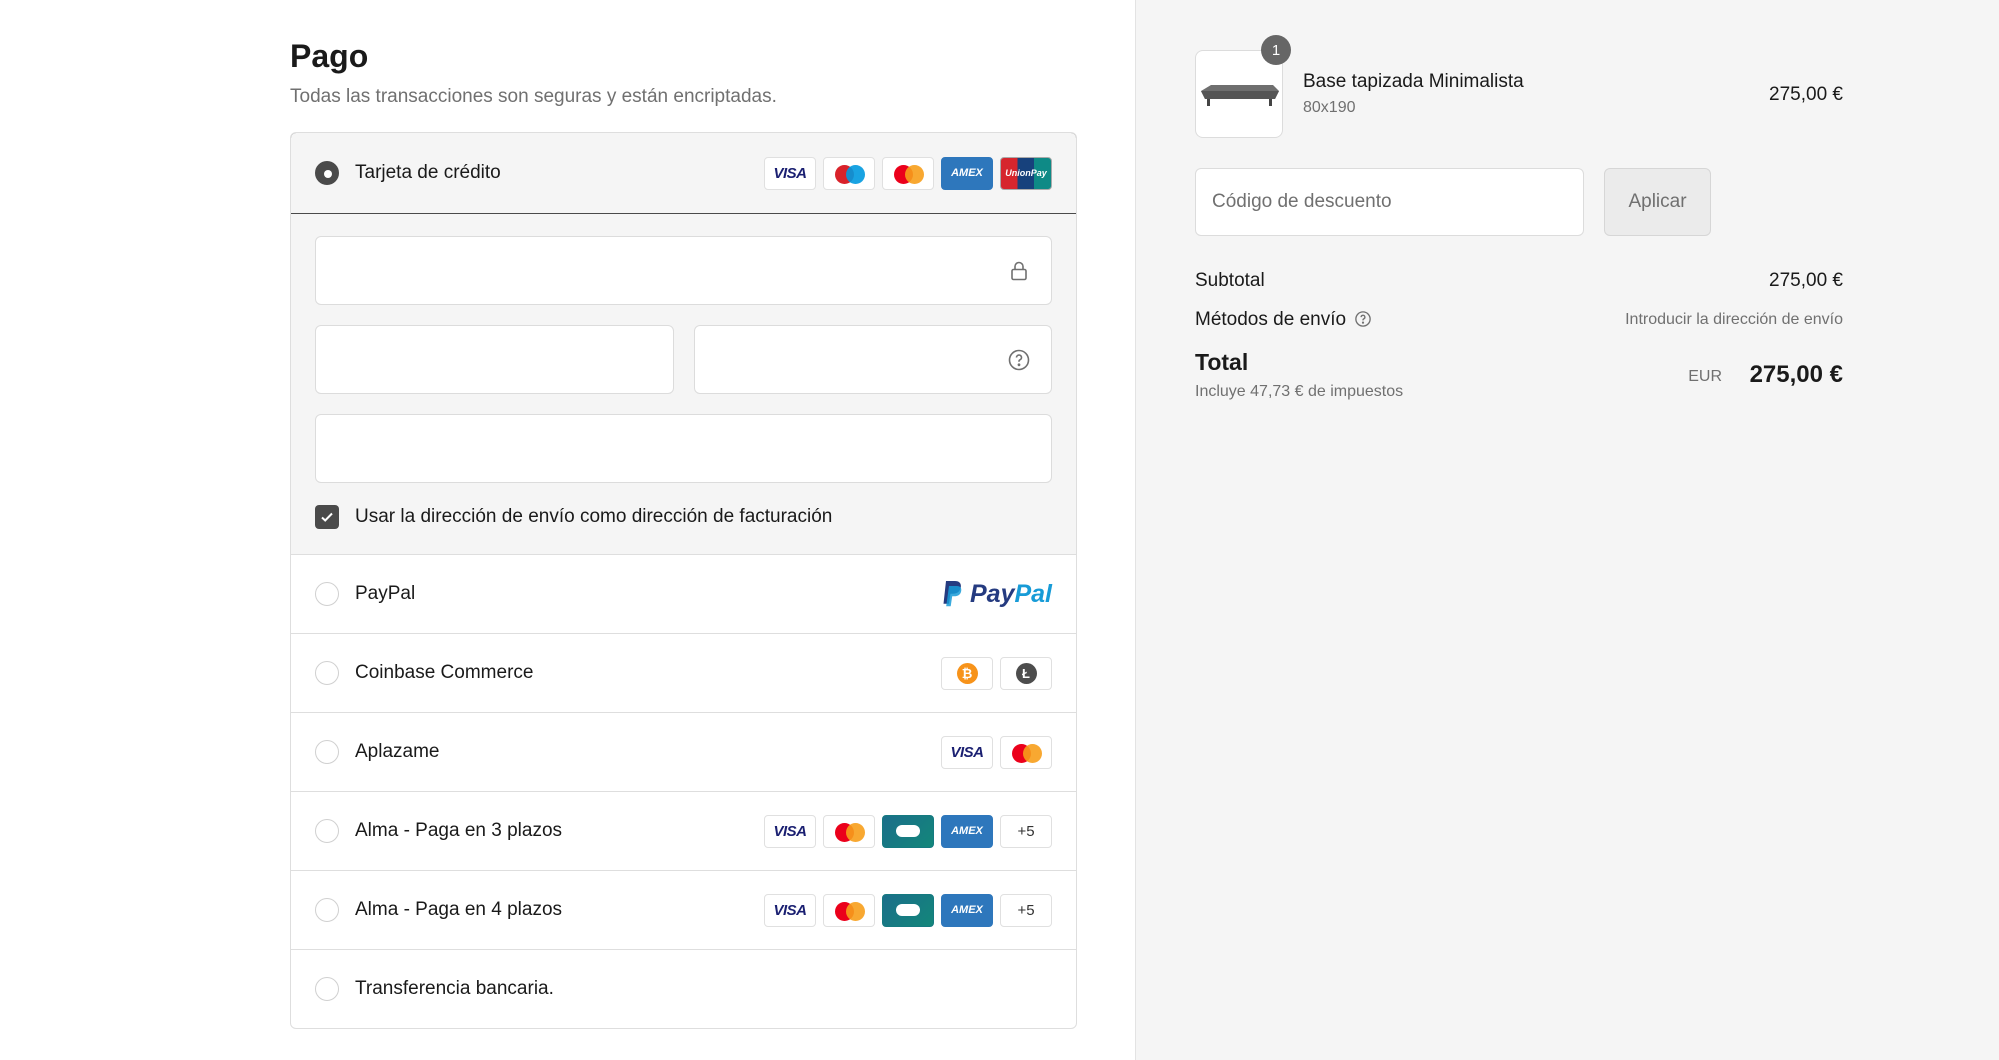 The height and width of the screenshot is (1060, 1999). I want to click on paypal-radio, so click(327, 594).